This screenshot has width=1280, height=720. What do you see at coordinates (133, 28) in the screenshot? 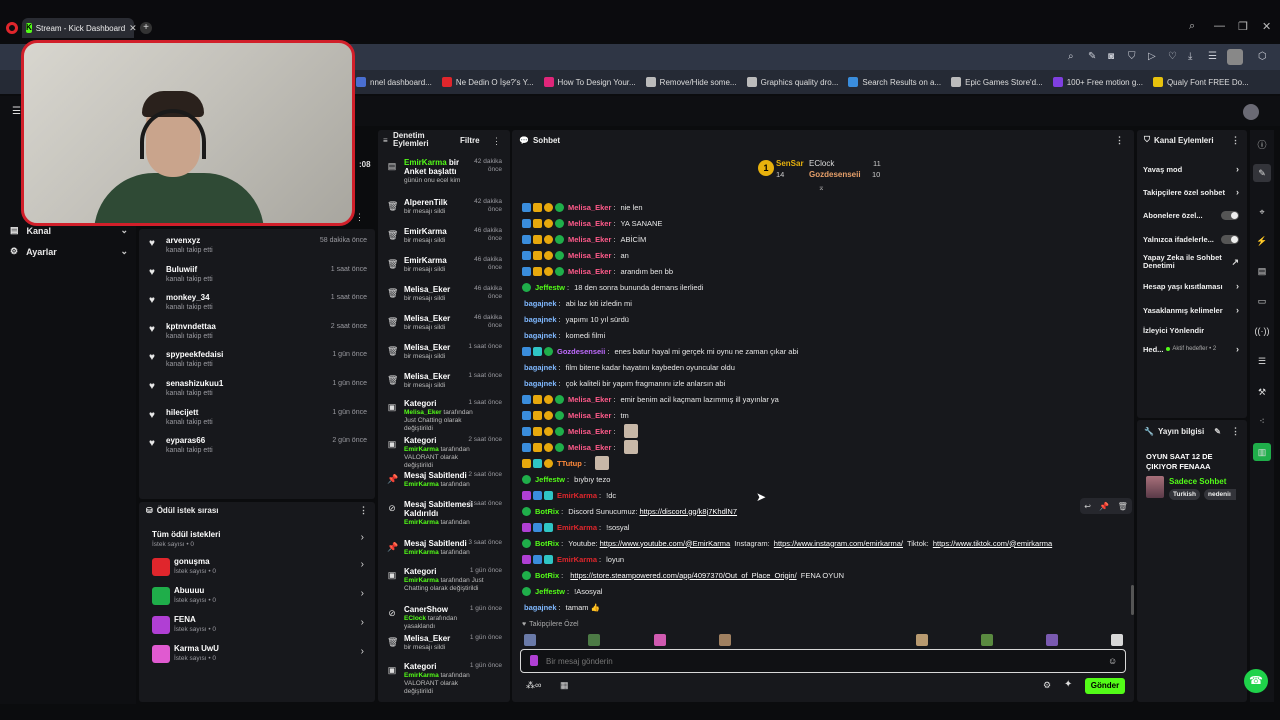
I see `close-tab-icon: ✕` at bounding box center [133, 28].